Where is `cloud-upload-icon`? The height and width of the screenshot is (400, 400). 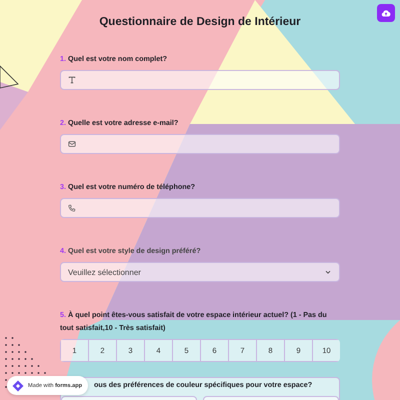
cloud-upload-icon is located at coordinates (386, 13).